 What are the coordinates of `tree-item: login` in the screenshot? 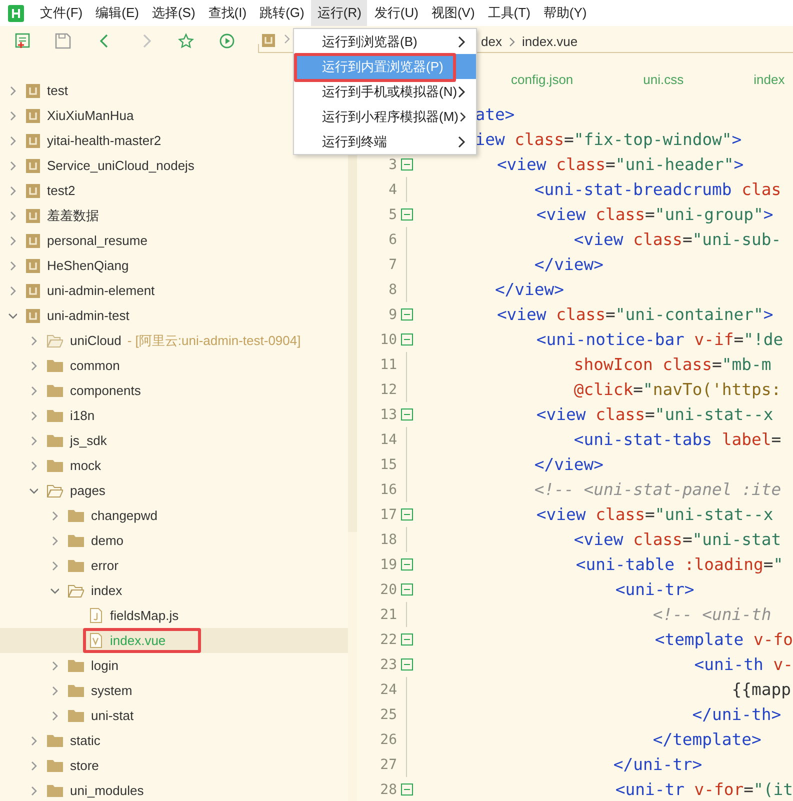 It's located at (174, 665).